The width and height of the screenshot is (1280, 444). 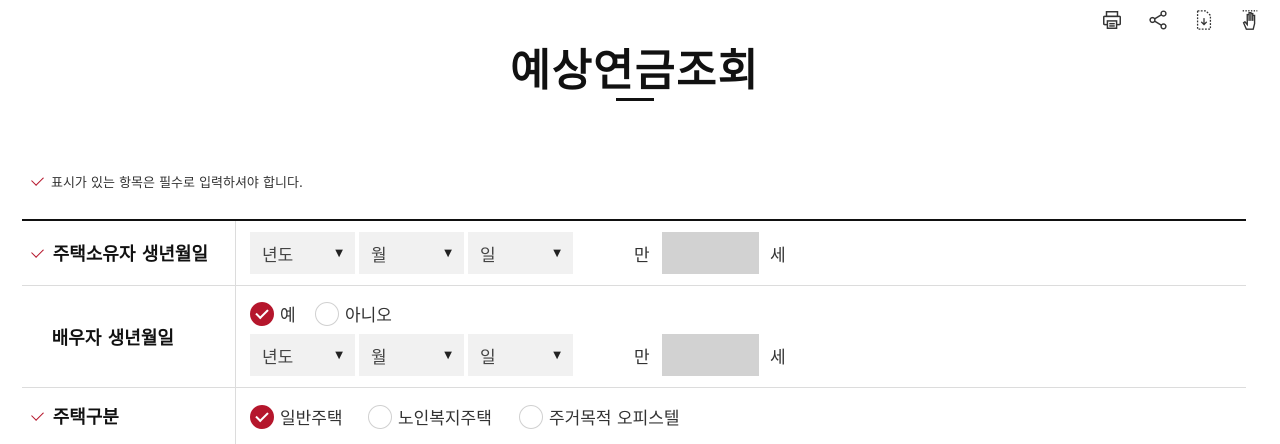 What do you see at coordinates (710, 253) in the screenshot?
I see `owner-age-field` at bounding box center [710, 253].